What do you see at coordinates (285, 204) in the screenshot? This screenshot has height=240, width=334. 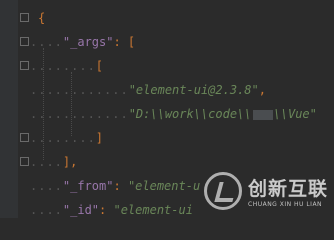 I see `watermark-name-en: CHUANG XIN HU LIAN` at bounding box center [285, 204].